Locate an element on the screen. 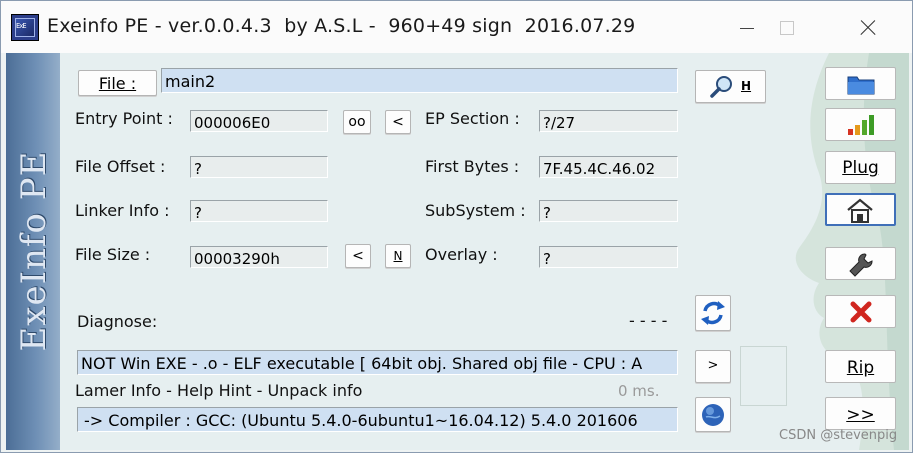  linker-info-field: ? is located at coordinates (259, 211).